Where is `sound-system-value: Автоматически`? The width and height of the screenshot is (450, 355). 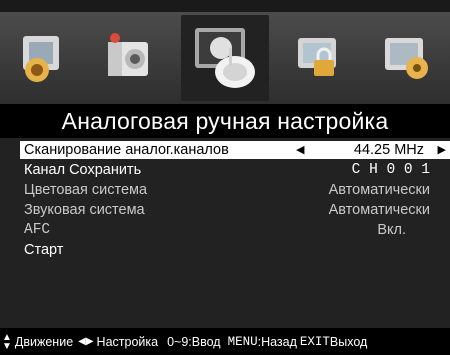
sound-system-value: Автоматически is located at coordinates (379, 210).